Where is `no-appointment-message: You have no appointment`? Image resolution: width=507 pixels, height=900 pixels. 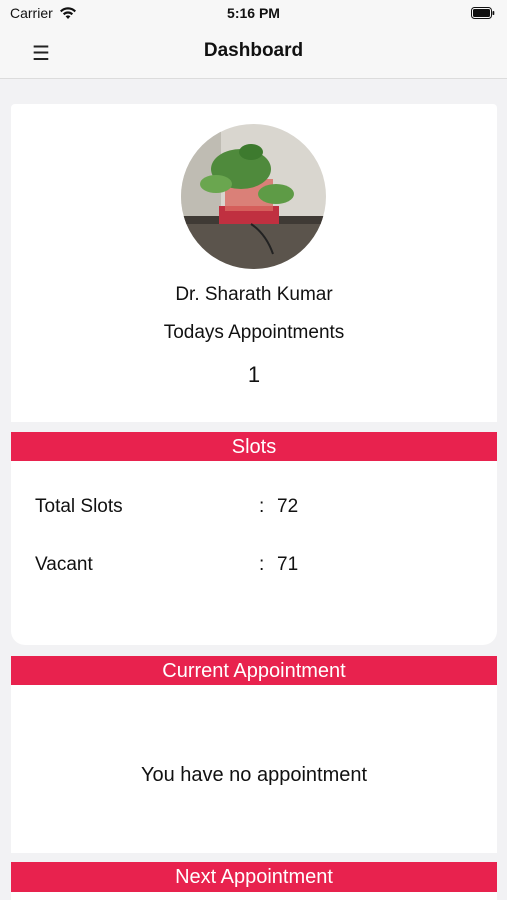 no-appointment-message: You have no appointment is located at coordinates (254, 775).